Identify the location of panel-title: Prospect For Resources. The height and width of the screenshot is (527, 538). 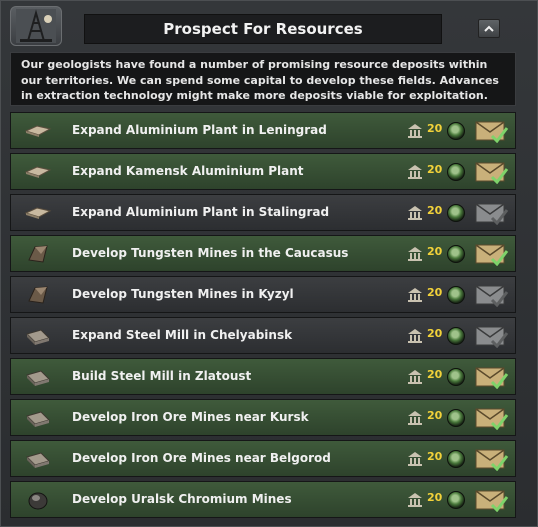
(263, 29).